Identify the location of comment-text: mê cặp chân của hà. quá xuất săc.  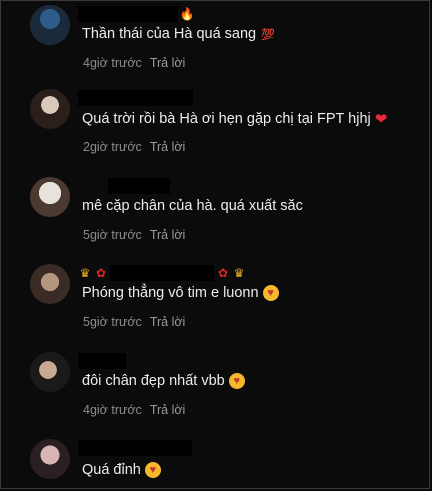
(192, 206).